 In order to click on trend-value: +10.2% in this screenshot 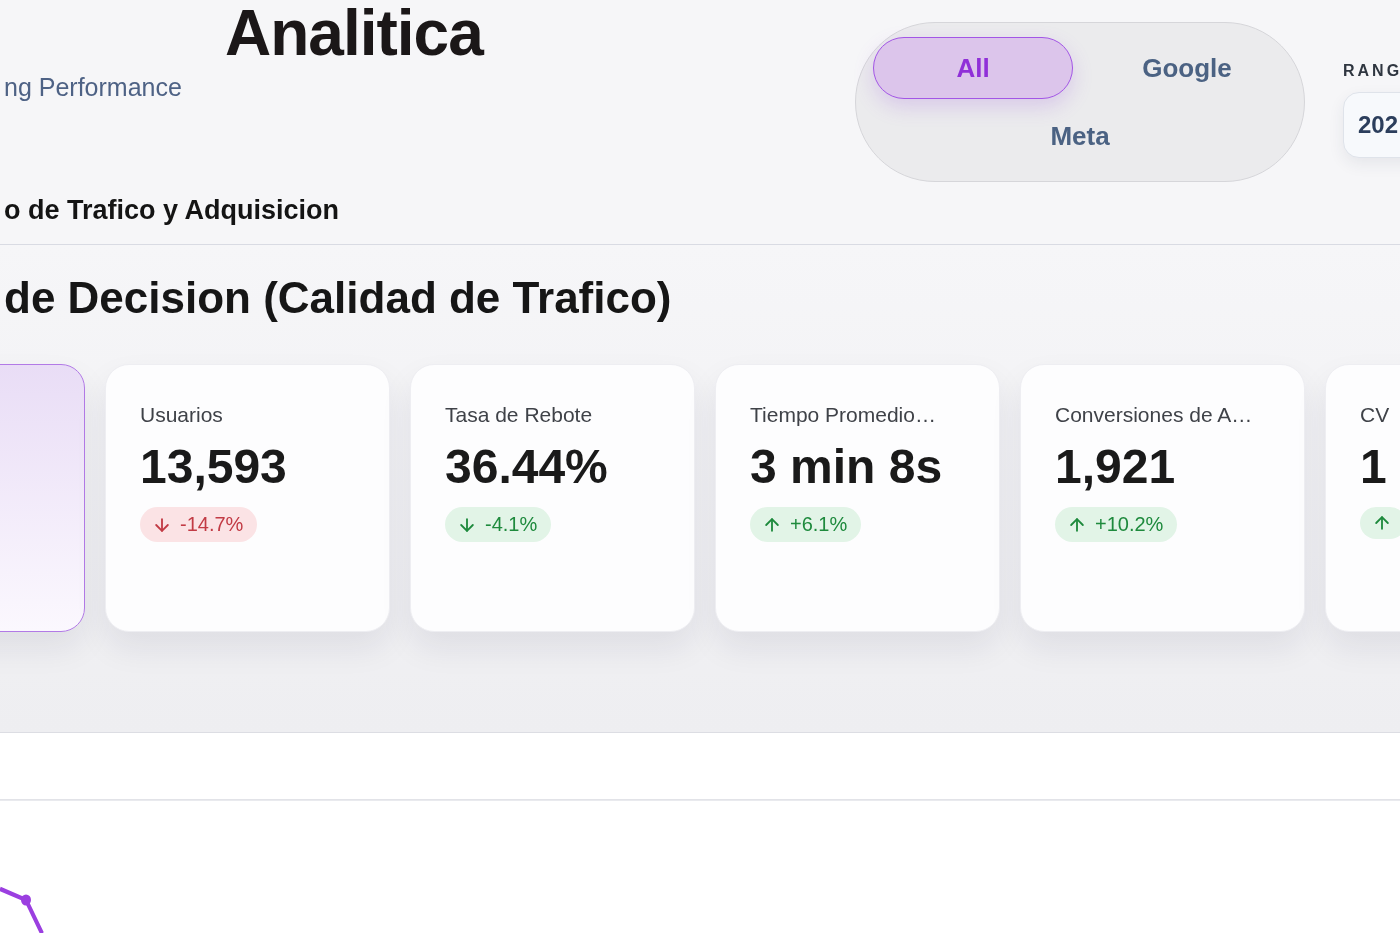, I will do `click(1129, 525)`.